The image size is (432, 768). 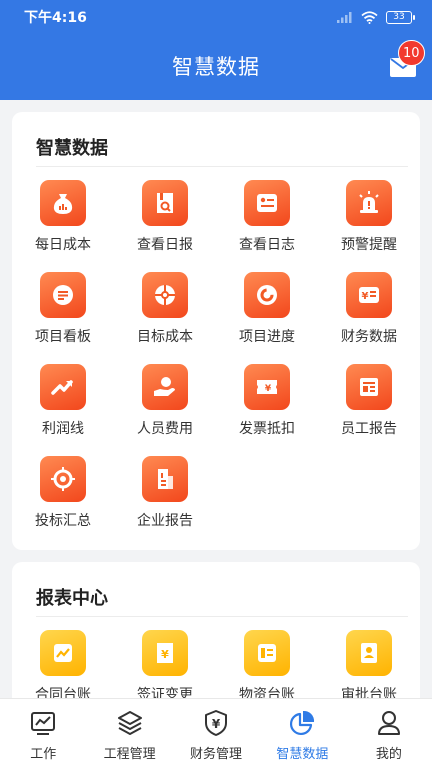 What do you see at coordinates (400, 17) in the screenshot?
I see `battery-icon: 33` at bounding box center [400, 17].